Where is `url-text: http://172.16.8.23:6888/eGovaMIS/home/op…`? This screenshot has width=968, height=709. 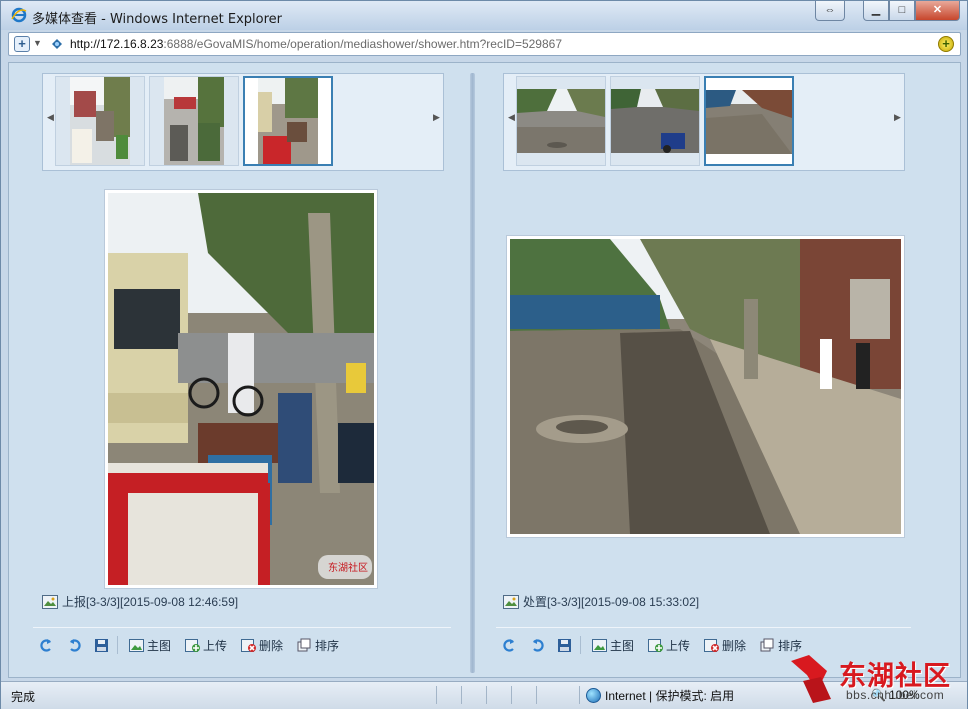
url-text: http://172.16.8.23:6888/eGovaMIS/home/op… is located at coordinates (316, 44).